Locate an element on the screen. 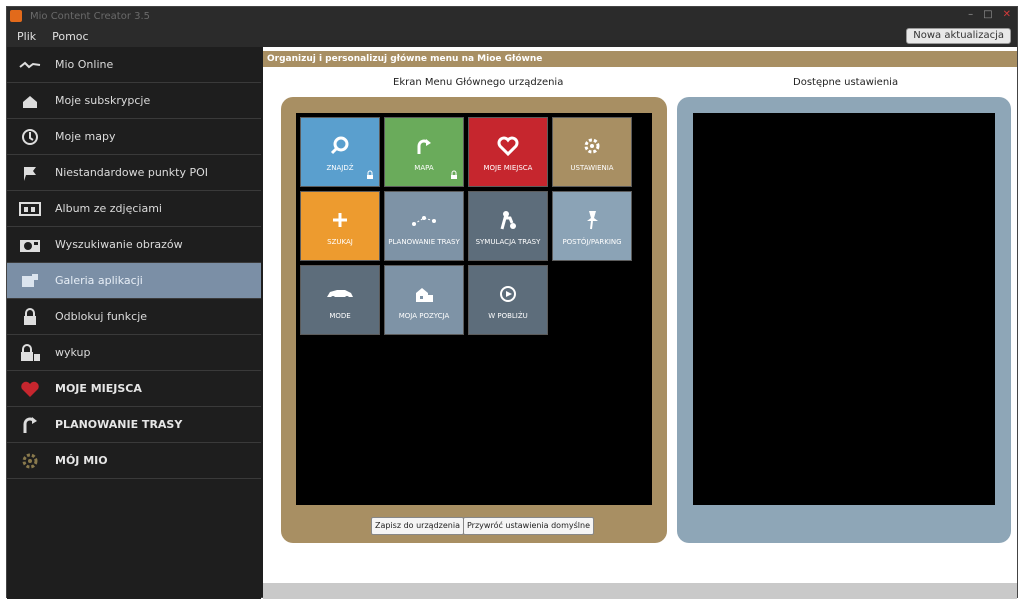 Image resolution: width=1024 pixels, height=603 pixels. tile-mode: MODE is located at coordinates (340, 300).